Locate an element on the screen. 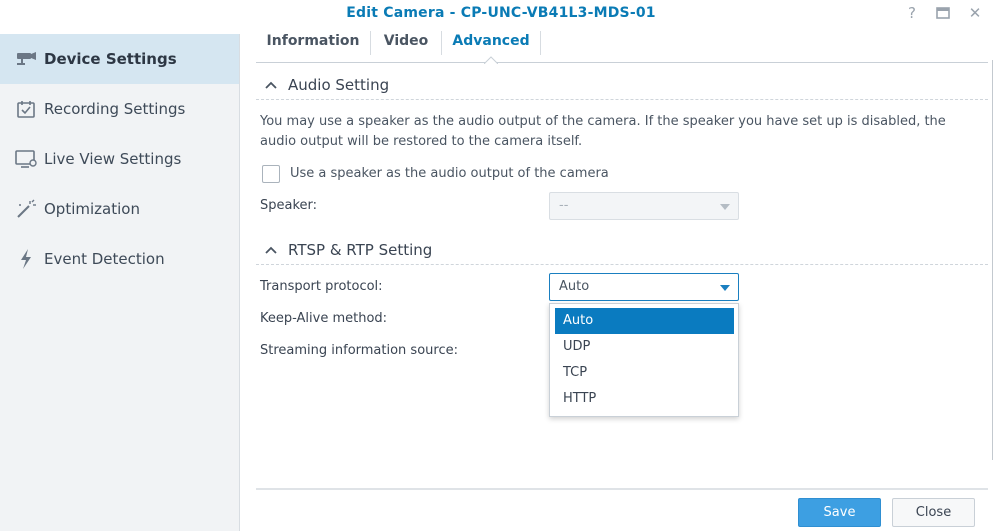 This screenshot has height=531, width=1002. calendar-check-icon is located at coordinates (26, 109).